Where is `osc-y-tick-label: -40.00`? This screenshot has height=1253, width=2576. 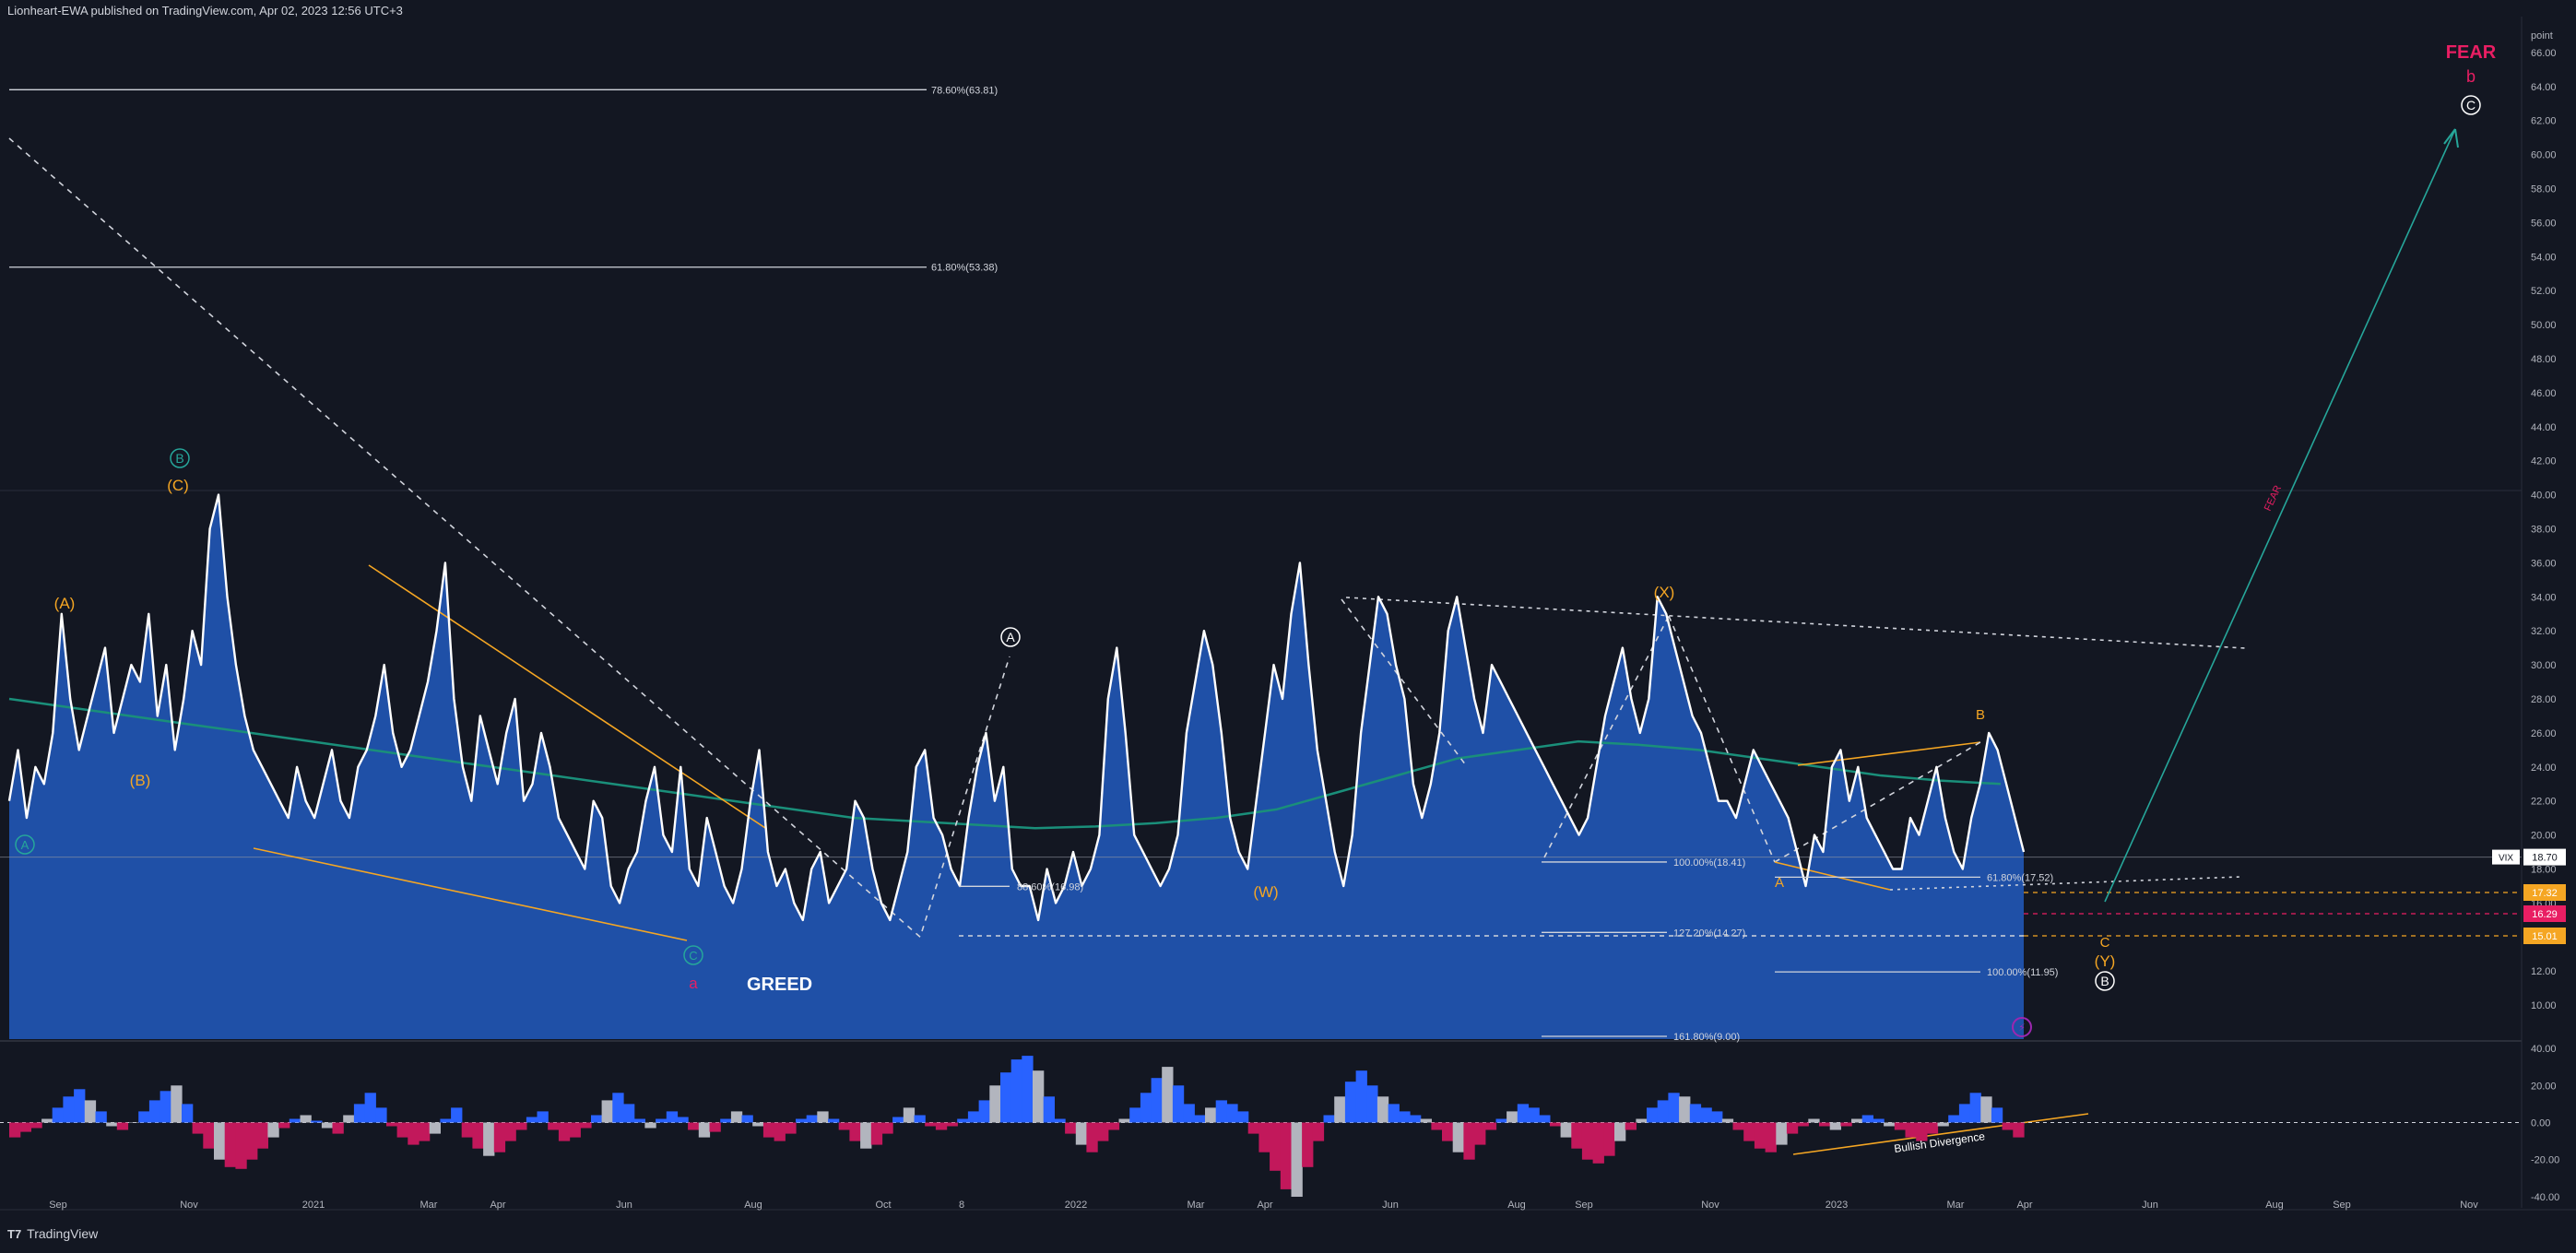
osc-y-tick-label: -40.00 is located at coordinates (2545, 1198).